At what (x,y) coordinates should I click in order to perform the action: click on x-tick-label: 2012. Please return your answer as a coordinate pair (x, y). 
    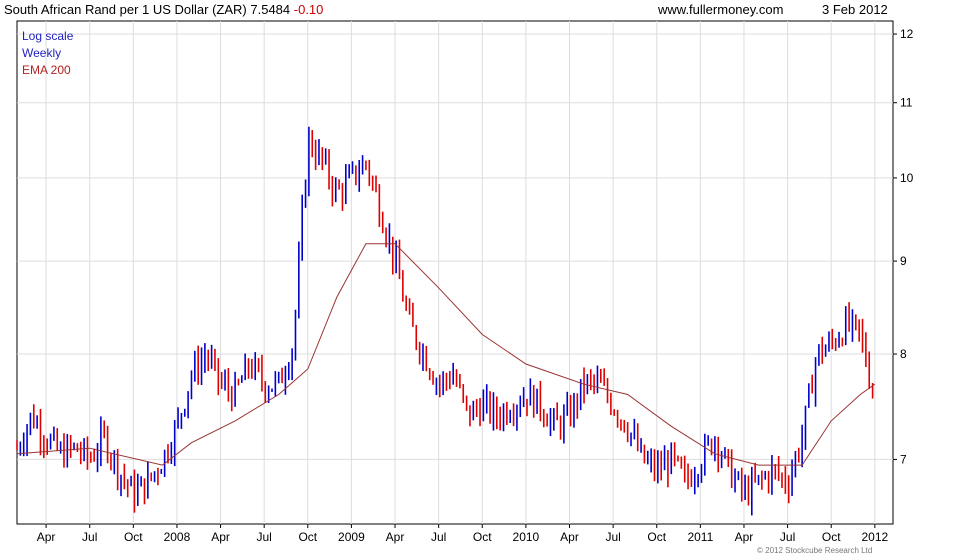
    Looking at the image, I should click on (874, 537).